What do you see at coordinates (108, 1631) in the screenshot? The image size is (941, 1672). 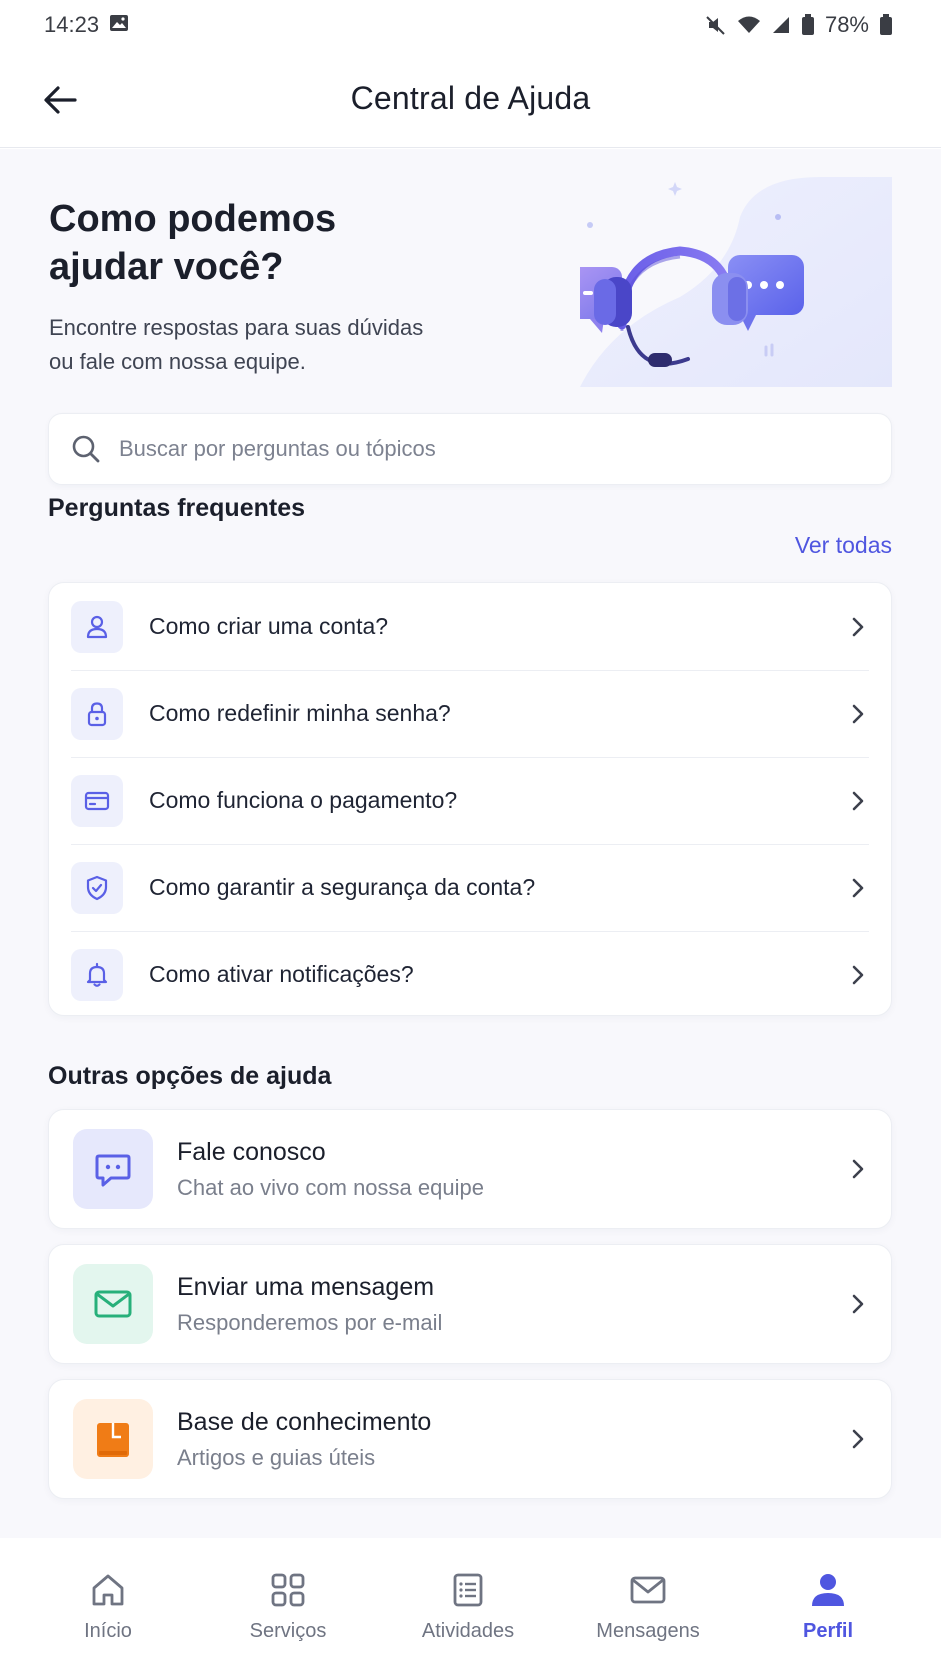 I see `nav-label: Início` at bounding box center [108, 1631].